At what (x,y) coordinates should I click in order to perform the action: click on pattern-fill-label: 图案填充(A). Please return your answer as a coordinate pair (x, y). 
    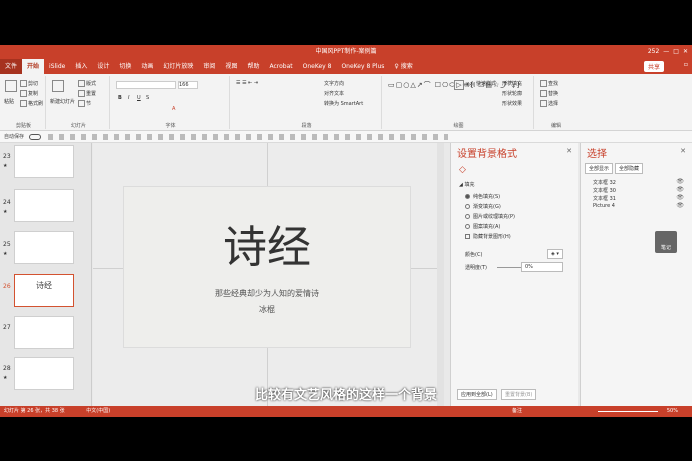
    Looking at the image, I should click on (487, 227).